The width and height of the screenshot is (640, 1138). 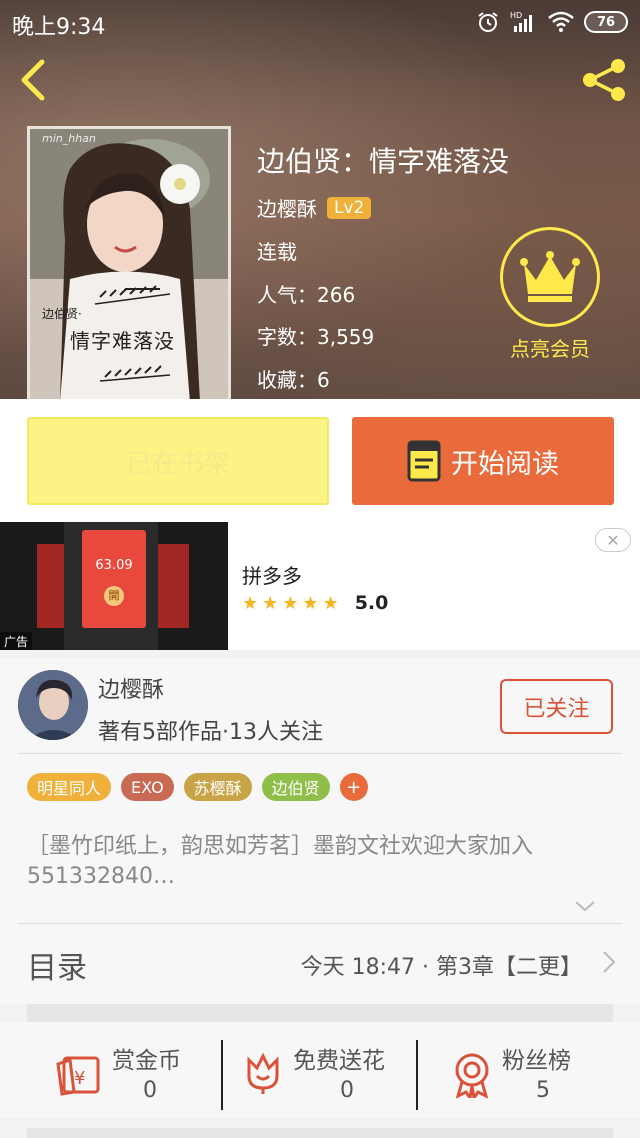 What do you see at coordinates (293, 380) in the screenshot?
I see `book-favorites: 收藏：6` at bounding box center [293, 380].